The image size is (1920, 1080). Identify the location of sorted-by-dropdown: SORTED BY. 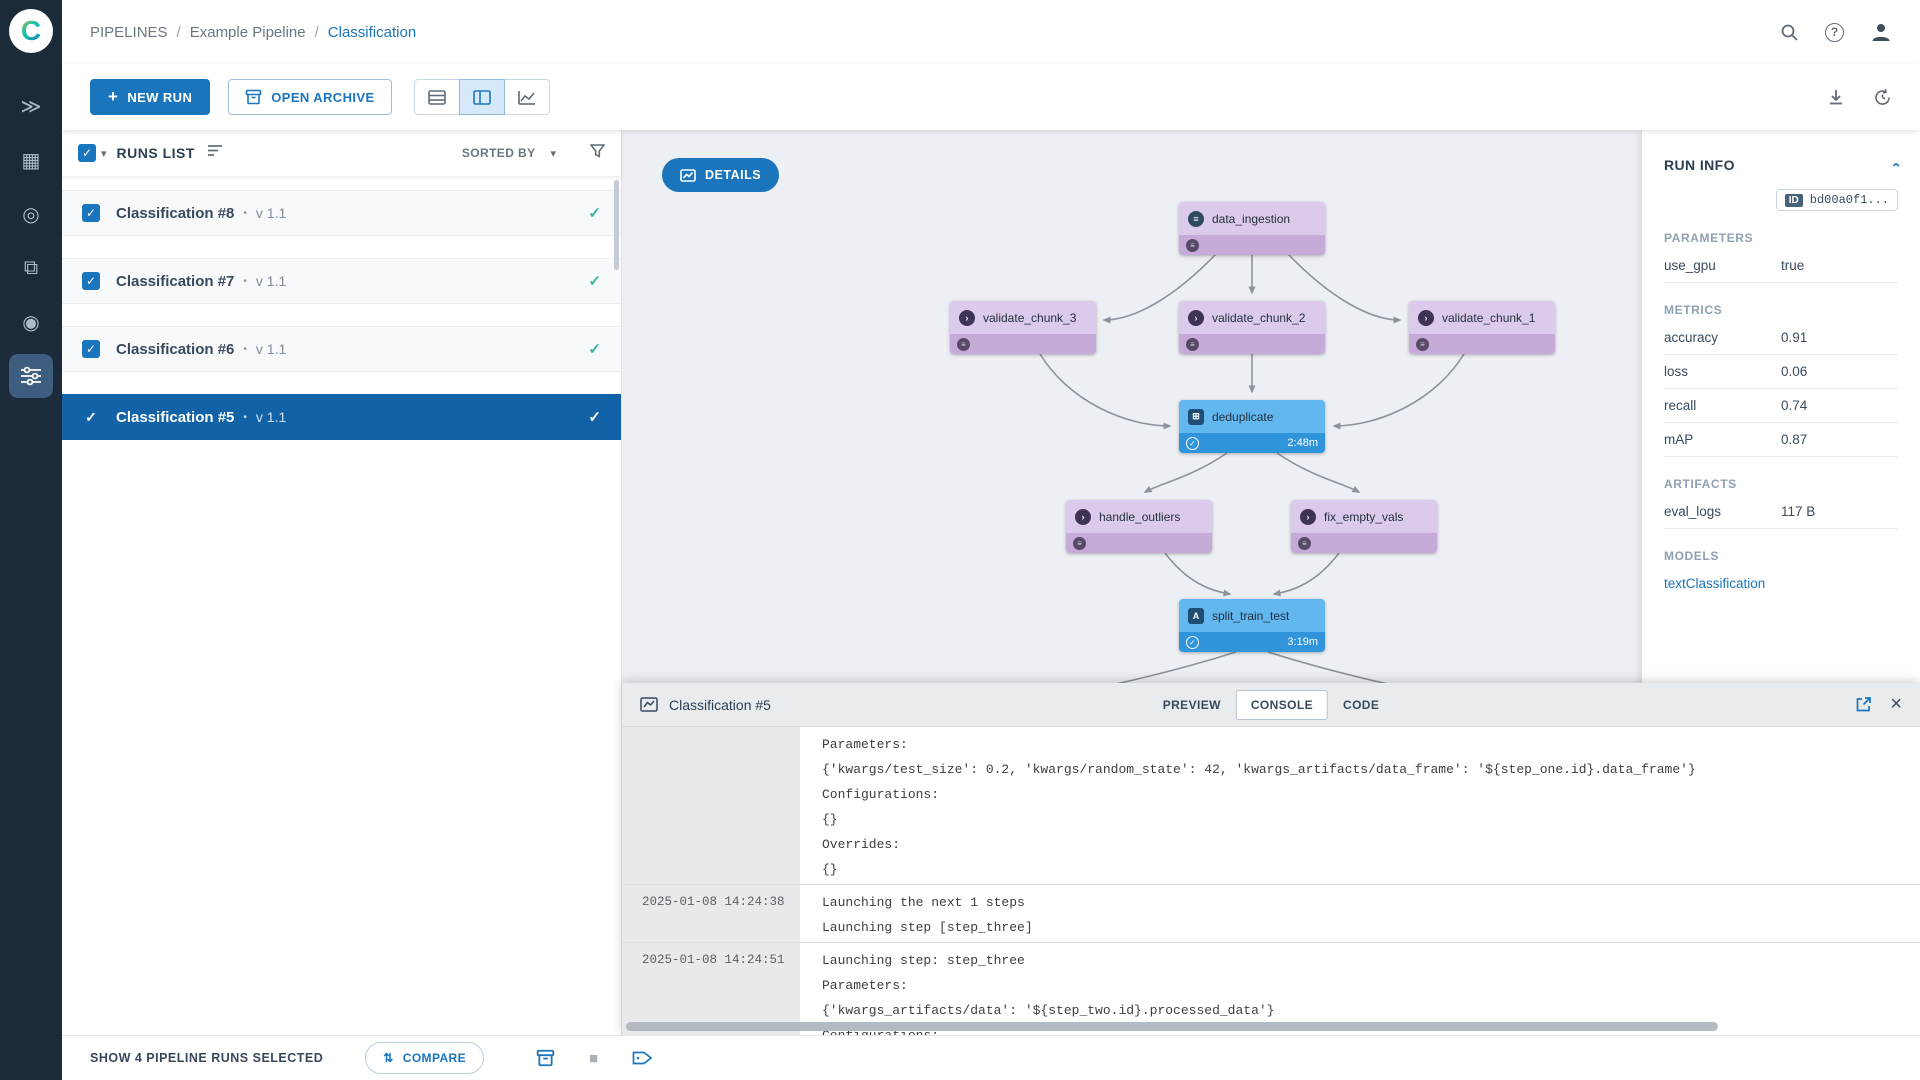
(499, 153).